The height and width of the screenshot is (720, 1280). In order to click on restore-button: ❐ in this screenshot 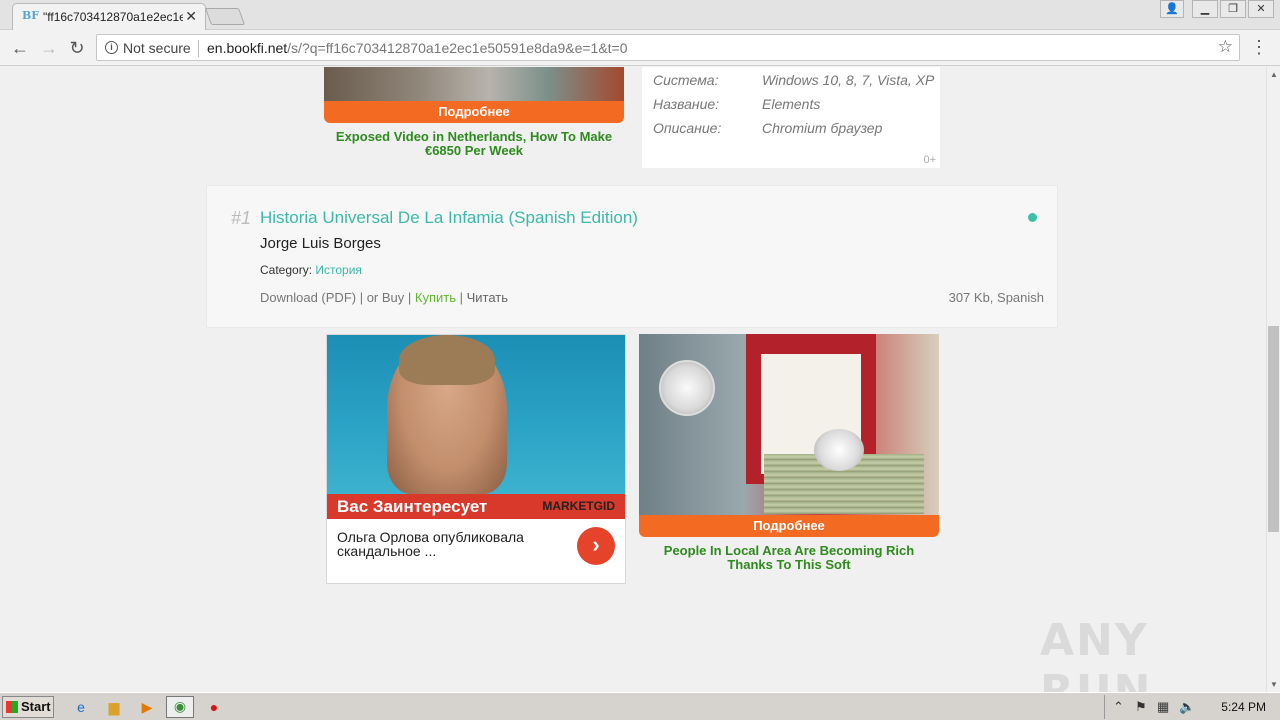, I will do `click(1233, 9)`.